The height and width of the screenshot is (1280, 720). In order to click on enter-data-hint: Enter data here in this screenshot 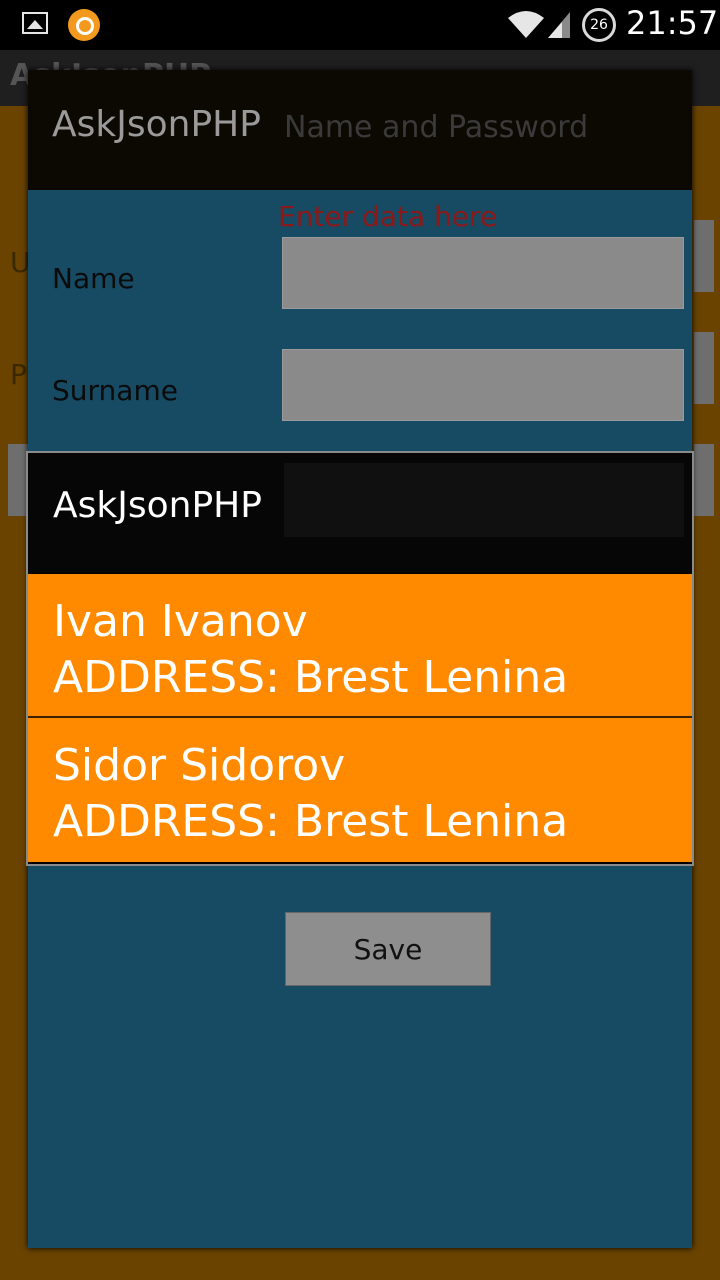, I will do `click(388, 216)`.